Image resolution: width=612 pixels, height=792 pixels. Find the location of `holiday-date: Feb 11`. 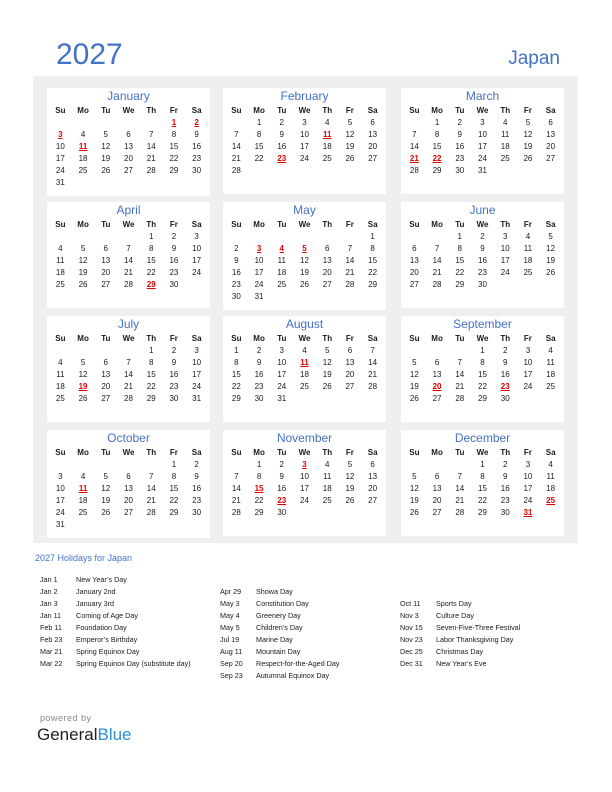

holiday-date: Feb 11 is located at coordinates (51, 627).